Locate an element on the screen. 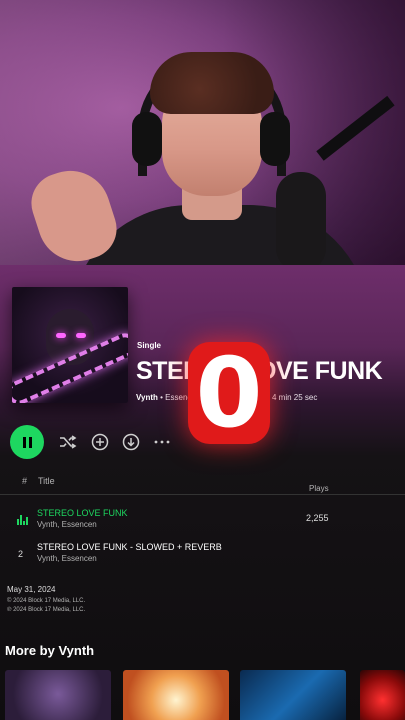  column-number: # is located at coordinates (25, 481).